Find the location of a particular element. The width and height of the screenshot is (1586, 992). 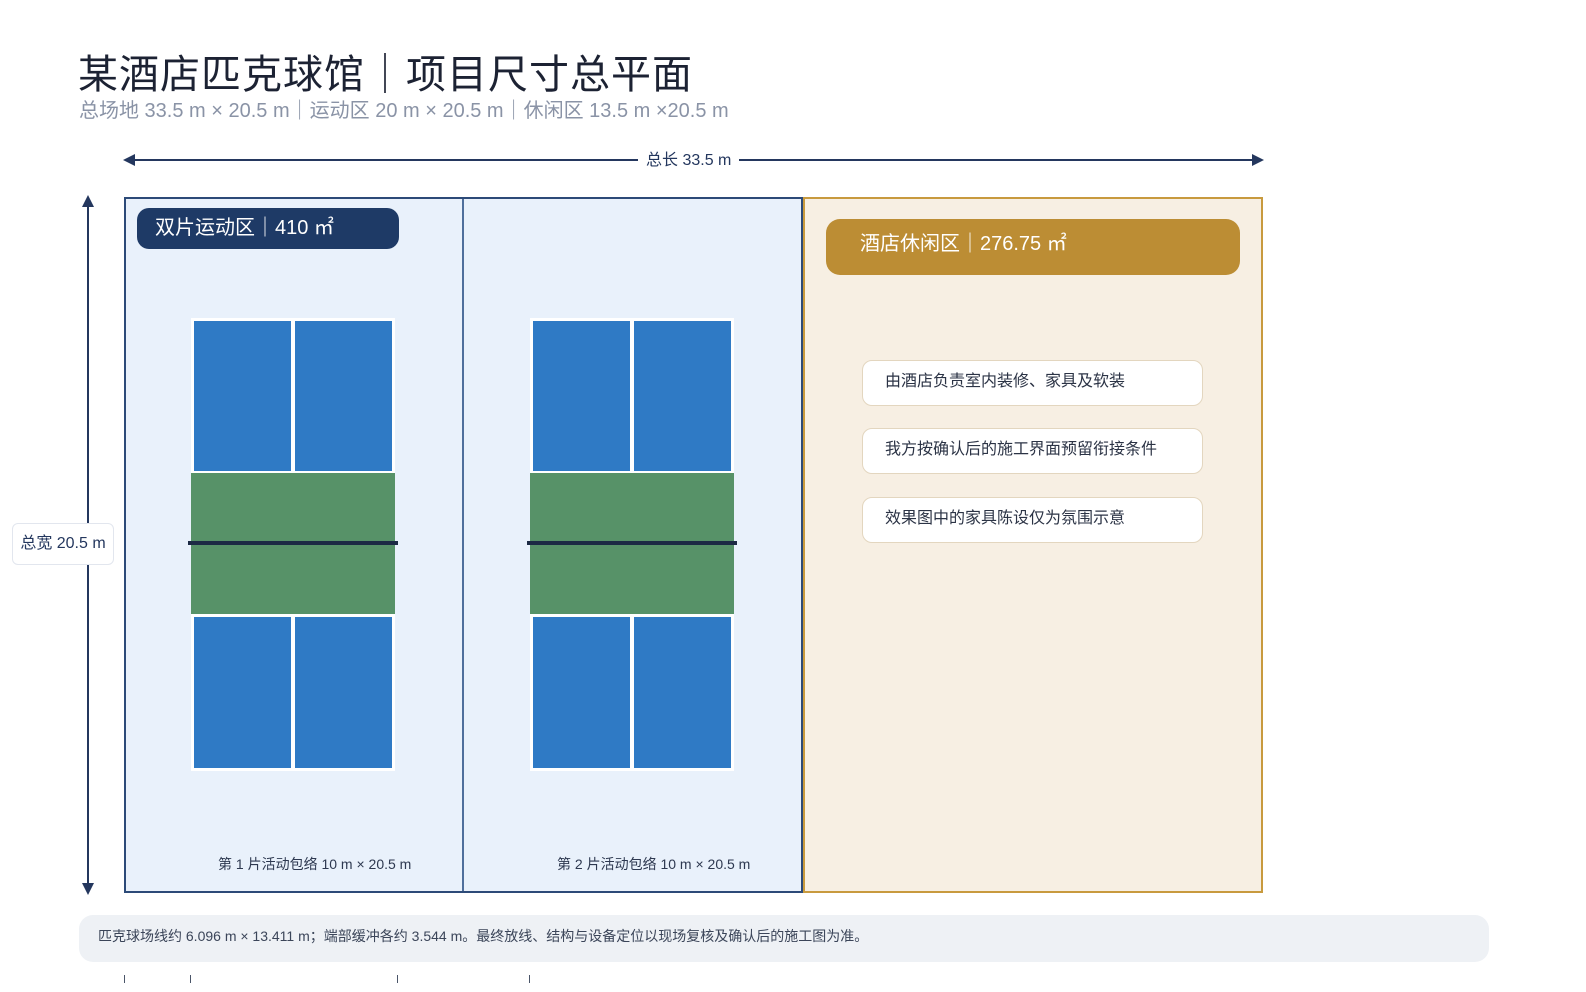

page-title: 某酒店匹克球馆｜项目尺寸总平面 is located at coordinates (385, 75).